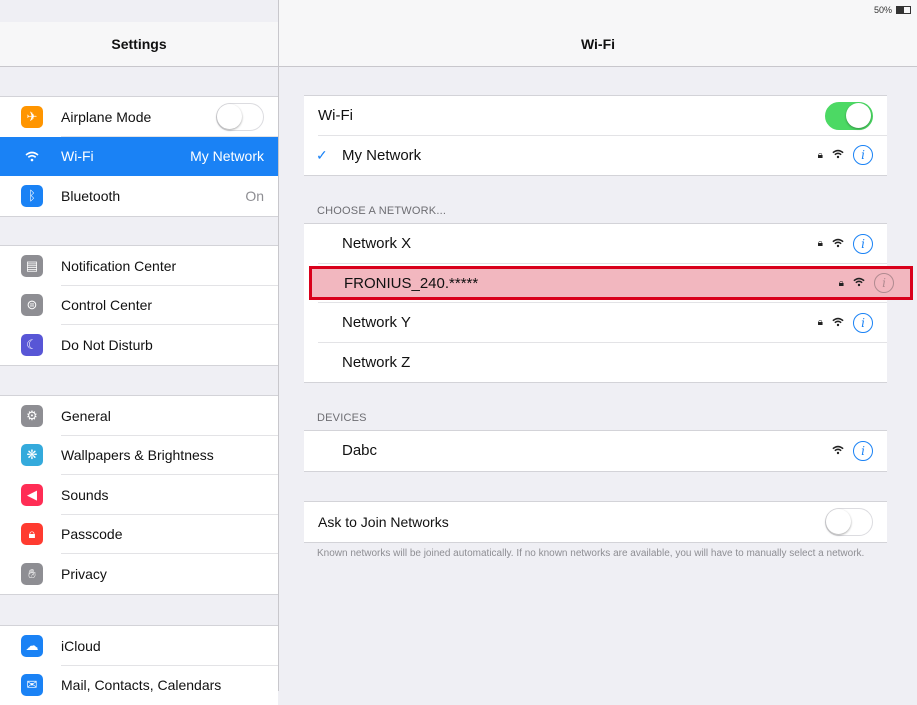 The height and width of the screenshot is (705, 917). What do you see at coordinates (169, 266) in the screenshot?
I see `sidebar-item-label: Notification Center` at bounding box center [169, 266].